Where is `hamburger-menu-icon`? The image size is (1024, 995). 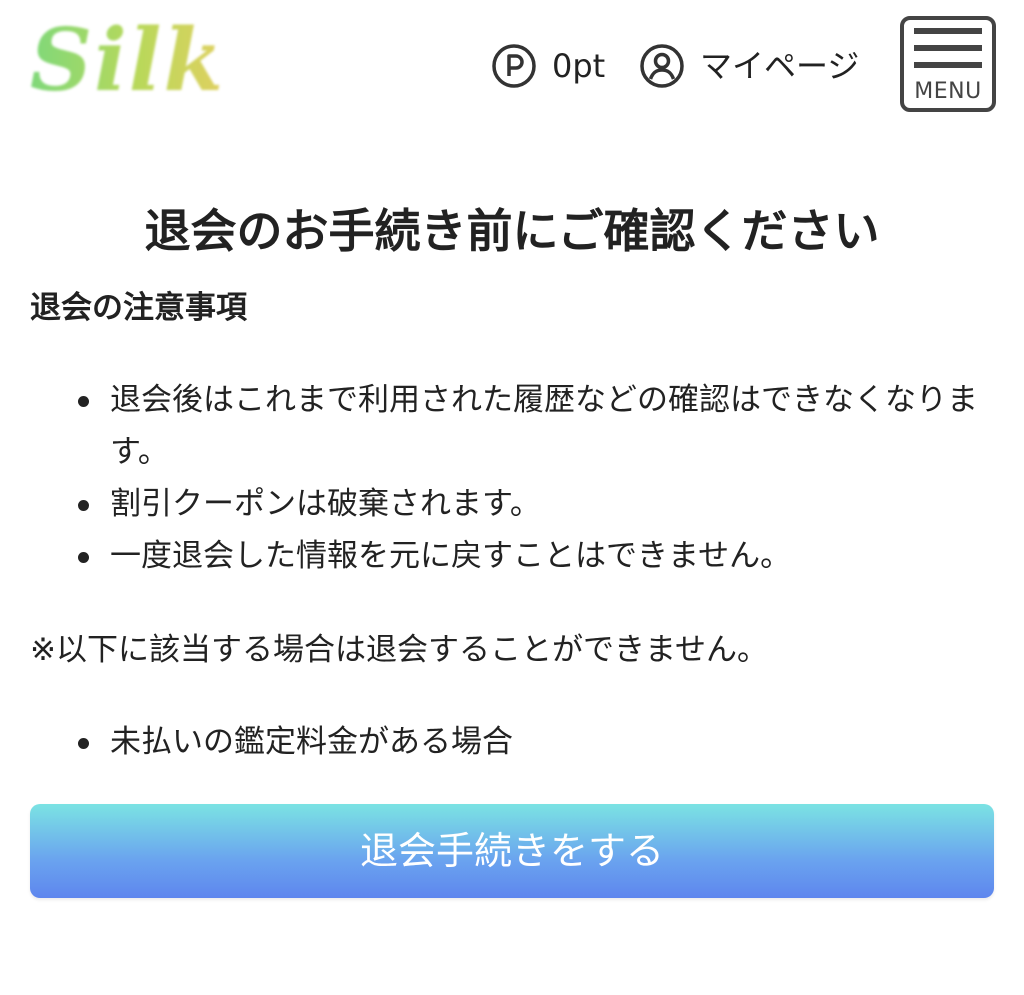
hamburger-menu-icon is located at coordinates (948, 53).